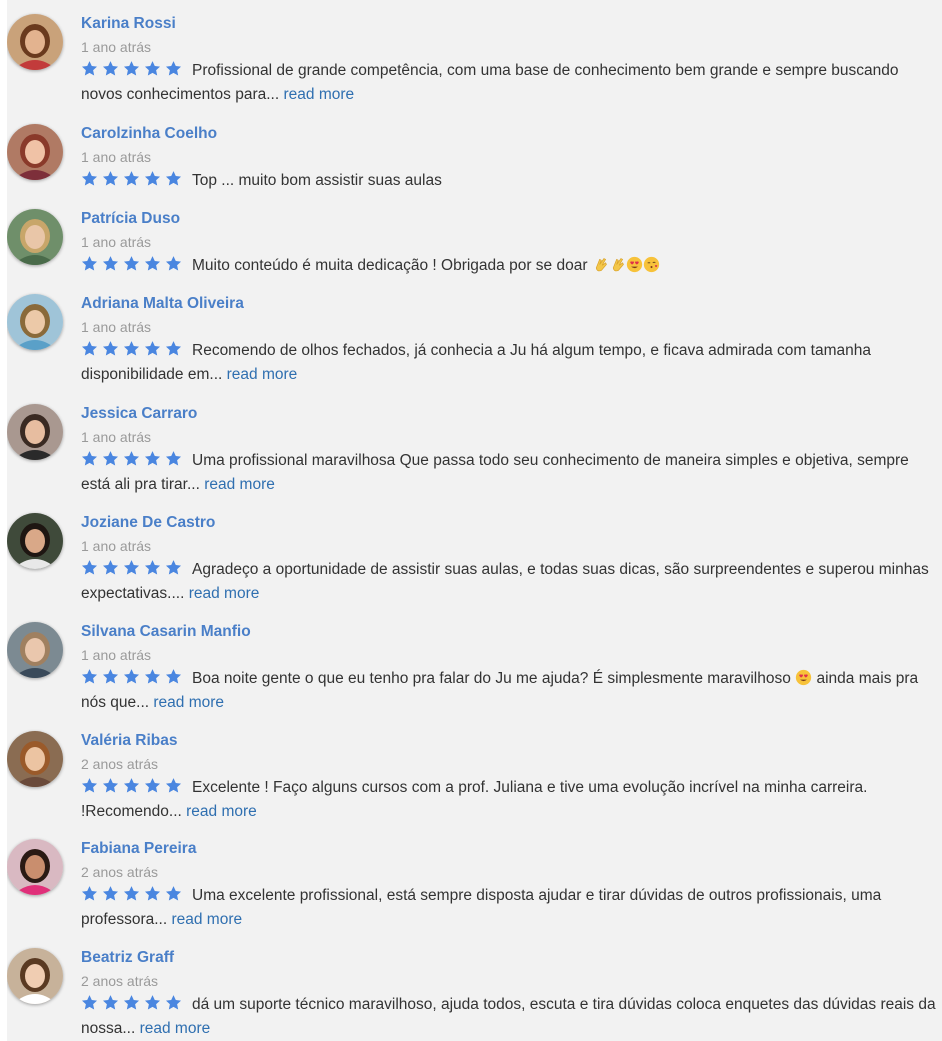  What do you see at coordinates (162, 304) in the screenshot?
I see `reviewer-name: Adriana Malta Oliveira` at bounding box center [162, 304].